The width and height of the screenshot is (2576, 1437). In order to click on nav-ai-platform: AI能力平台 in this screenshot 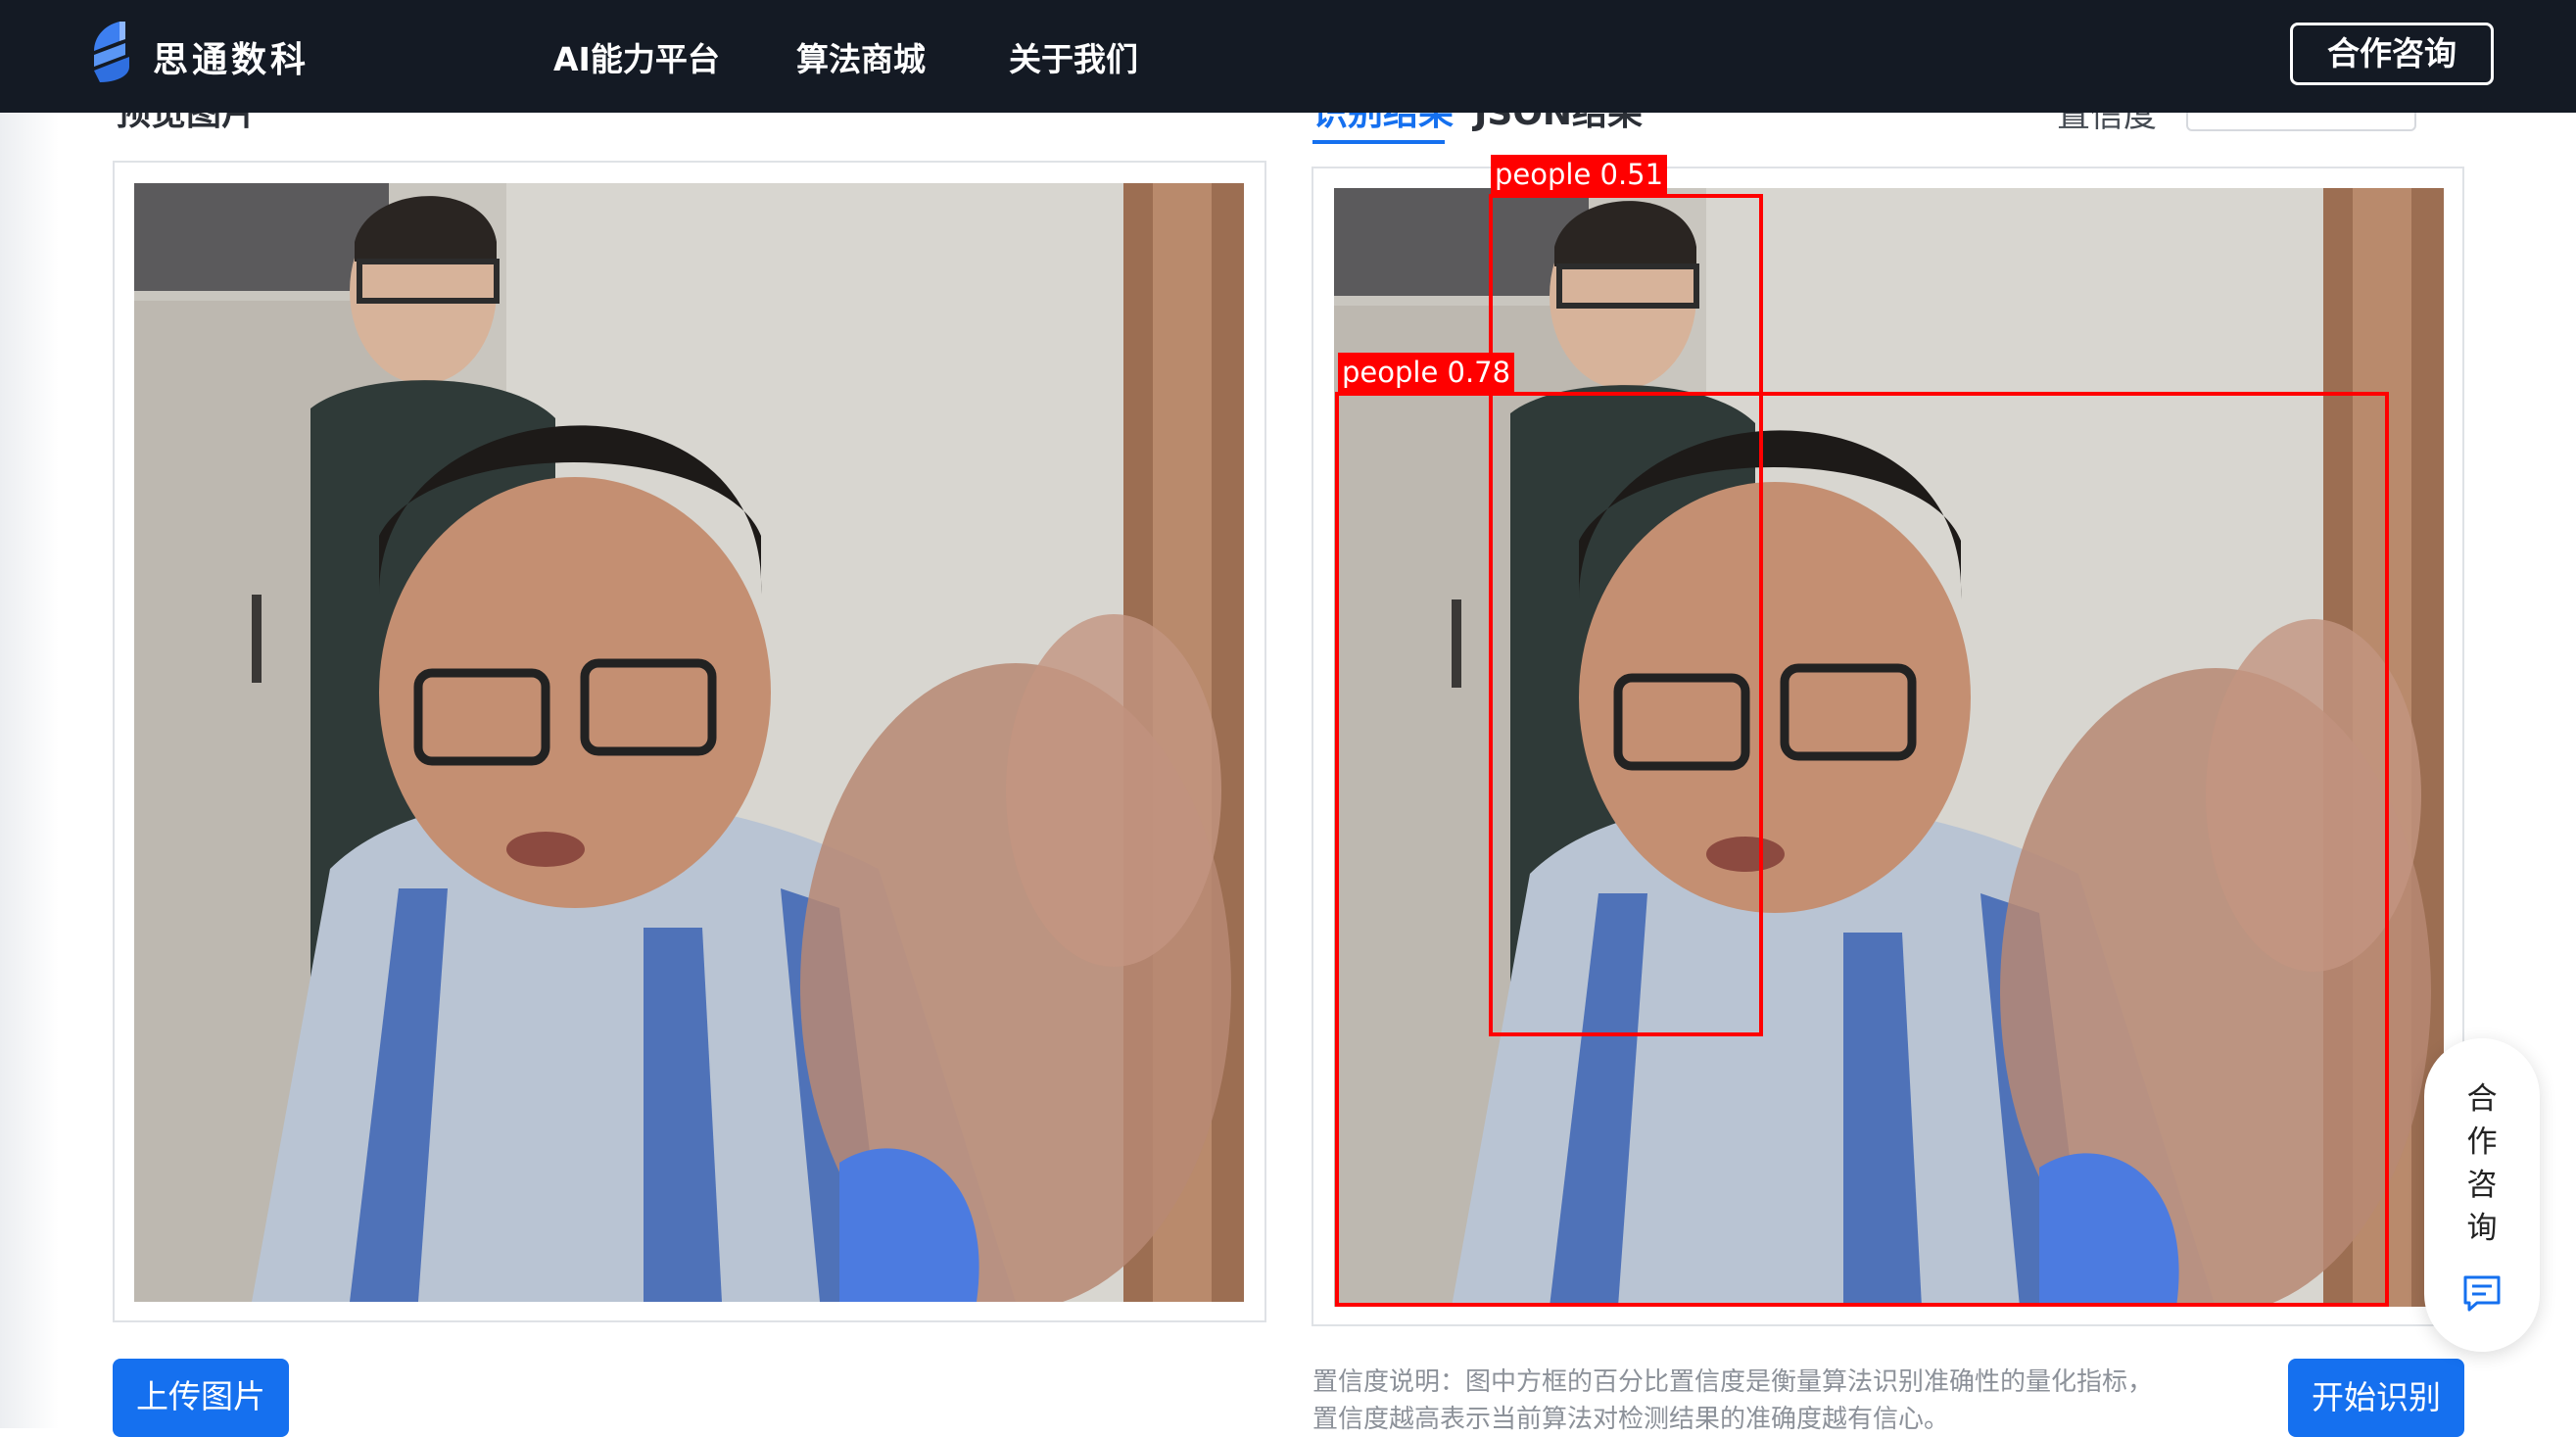, I will do `click(637, 56)`.